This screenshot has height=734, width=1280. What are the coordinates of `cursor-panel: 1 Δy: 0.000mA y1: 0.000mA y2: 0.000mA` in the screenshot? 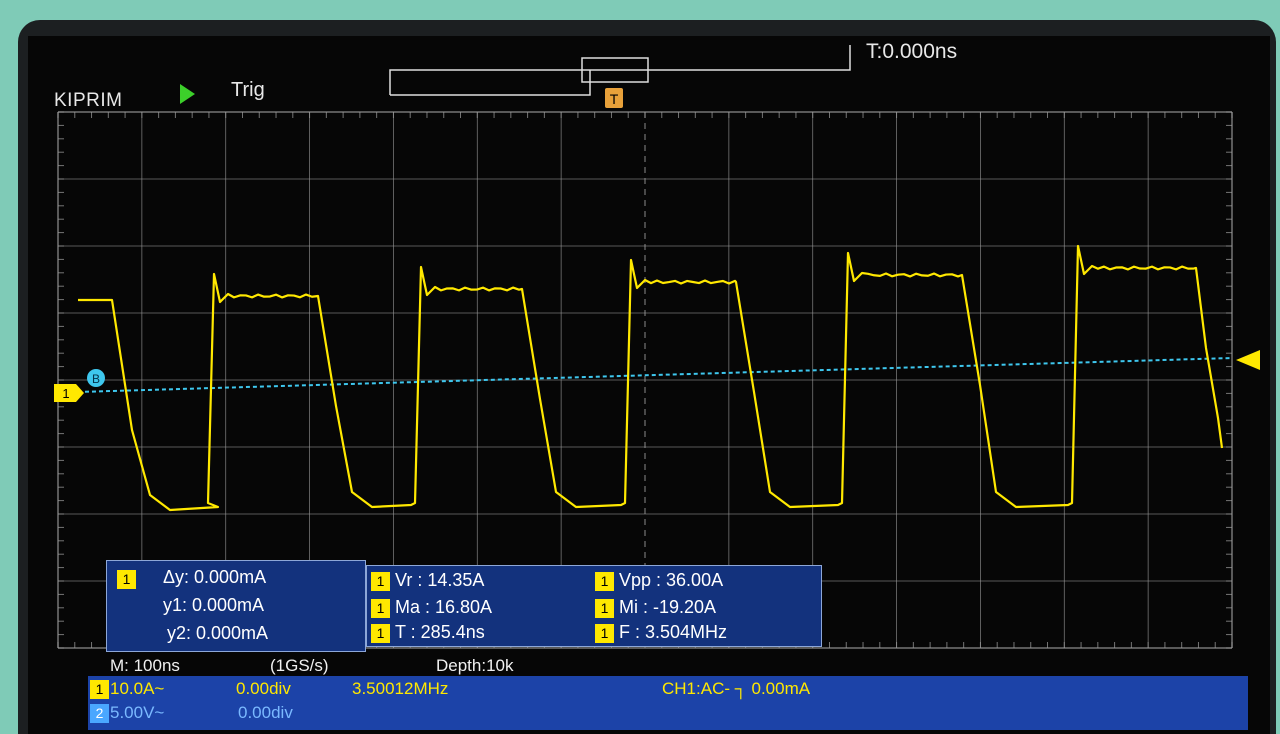 It's located at (236, 606).